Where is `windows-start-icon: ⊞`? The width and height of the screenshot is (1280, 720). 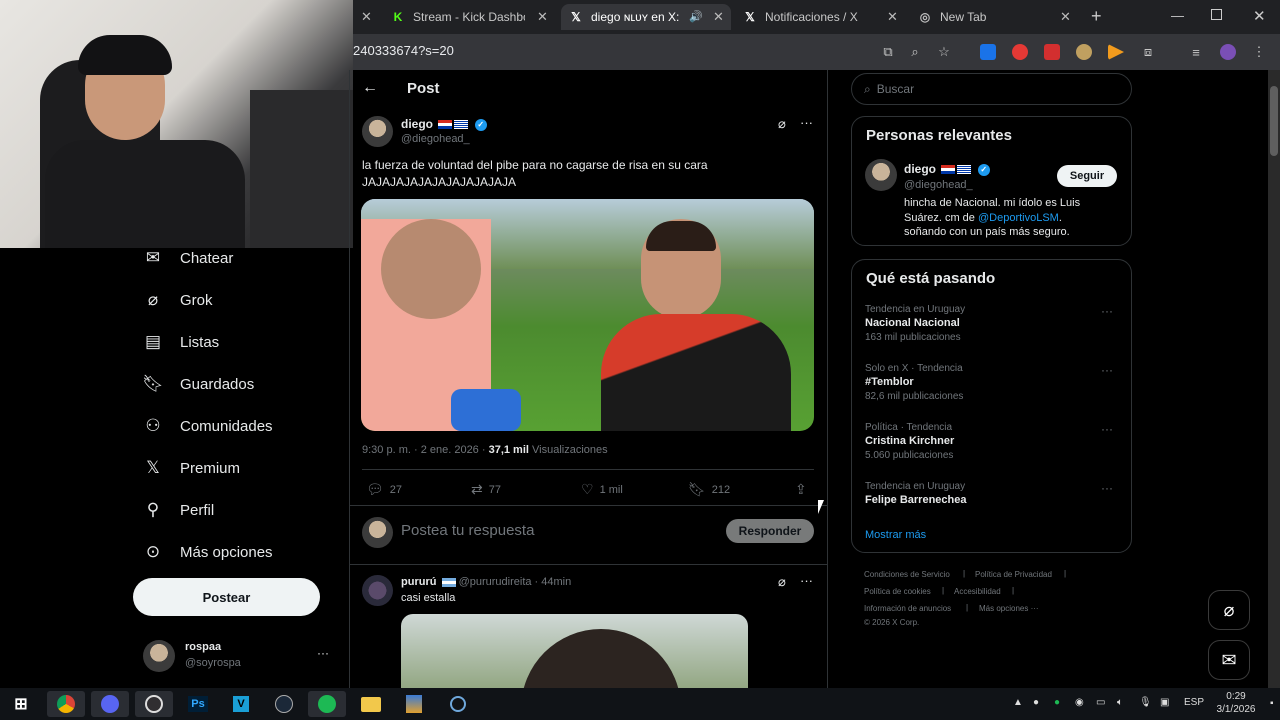 windows-start-icon: ⊞ is located at coordinates (21, 704).